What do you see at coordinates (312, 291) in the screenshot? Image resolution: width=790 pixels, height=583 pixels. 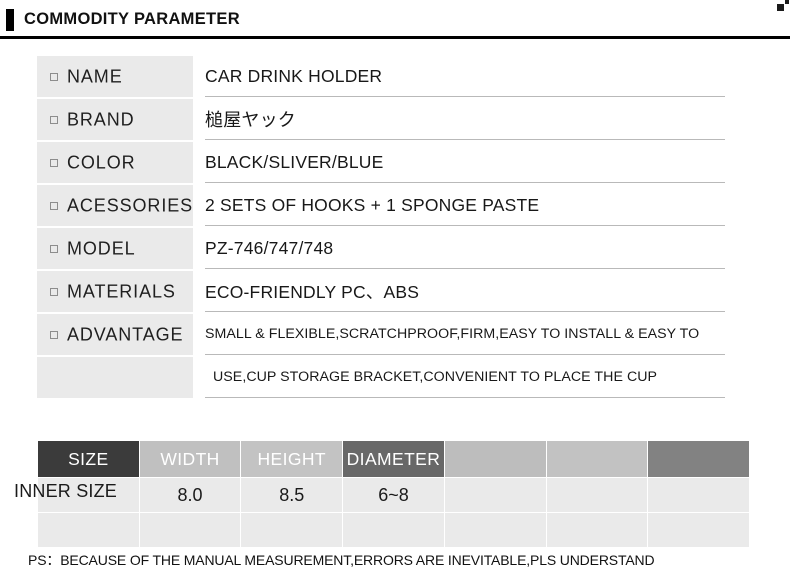 I see `param-value-text: ECO-FRIENDLY PC、ABS` at bounding box center [312, 291].